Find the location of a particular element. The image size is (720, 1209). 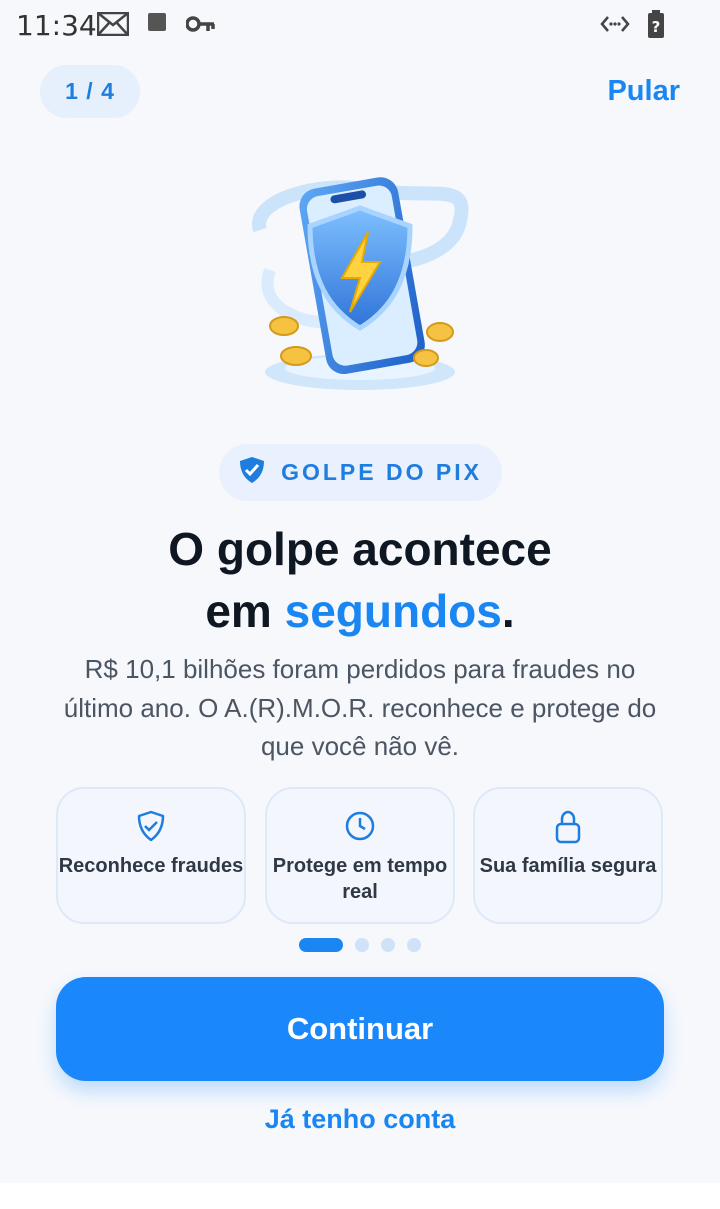

title-line-2: em segundos. is located at coordinates (360, 611).